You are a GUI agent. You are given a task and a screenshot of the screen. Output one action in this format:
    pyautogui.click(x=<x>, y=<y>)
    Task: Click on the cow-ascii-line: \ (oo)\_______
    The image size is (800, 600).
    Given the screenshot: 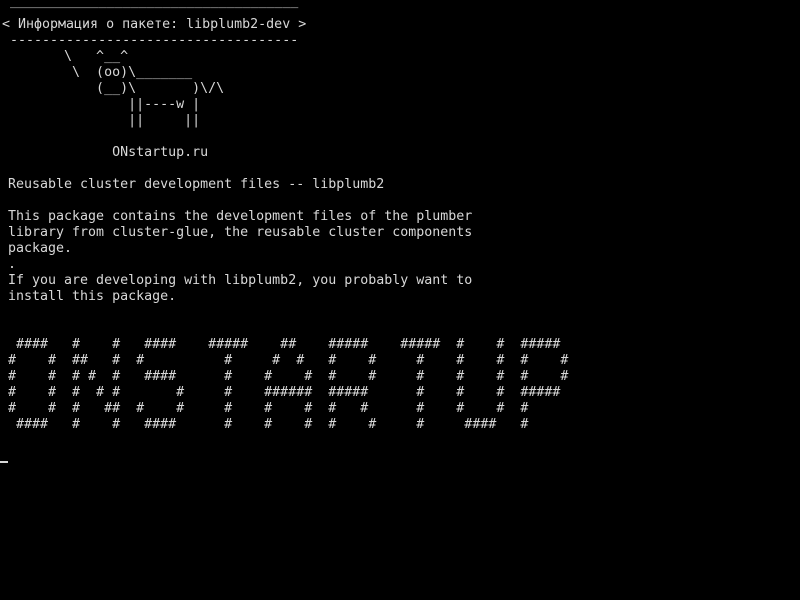 What is the action you would take?
    pyautogui.click(x=100, y=72)
    